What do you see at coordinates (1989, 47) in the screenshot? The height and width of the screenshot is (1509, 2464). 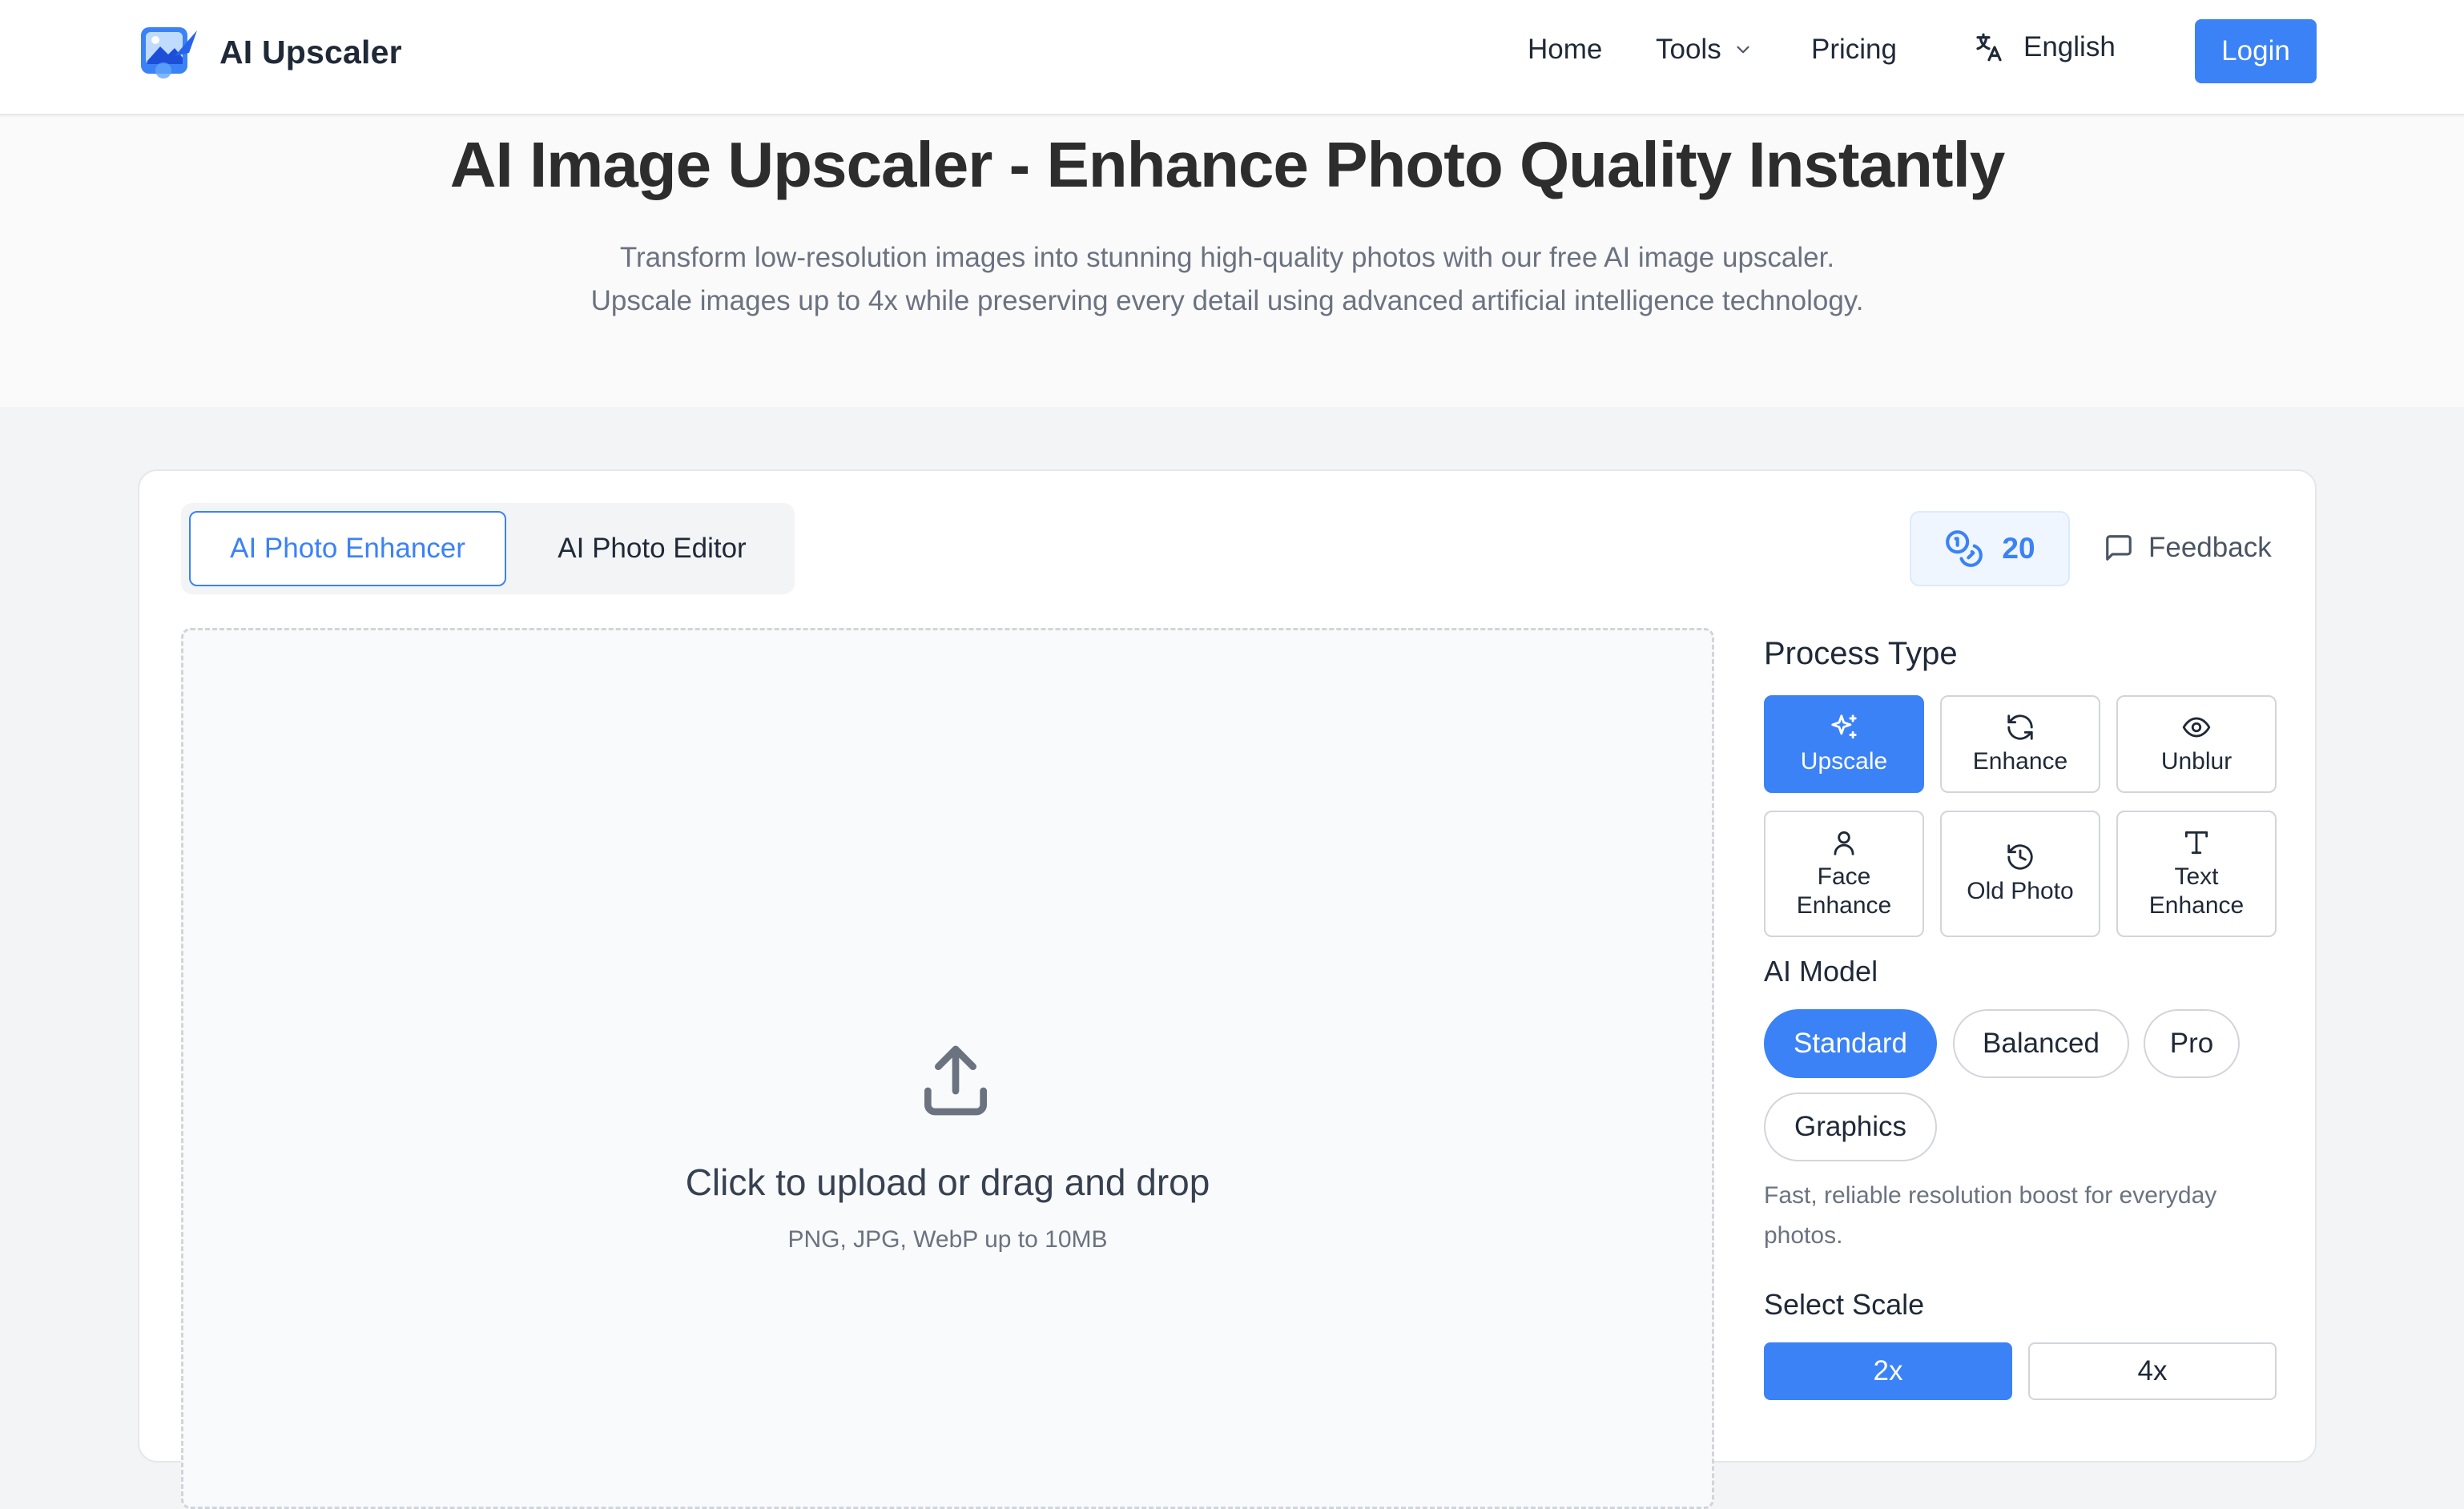 I see `translate-icon` at bounding box center [1989, 47].